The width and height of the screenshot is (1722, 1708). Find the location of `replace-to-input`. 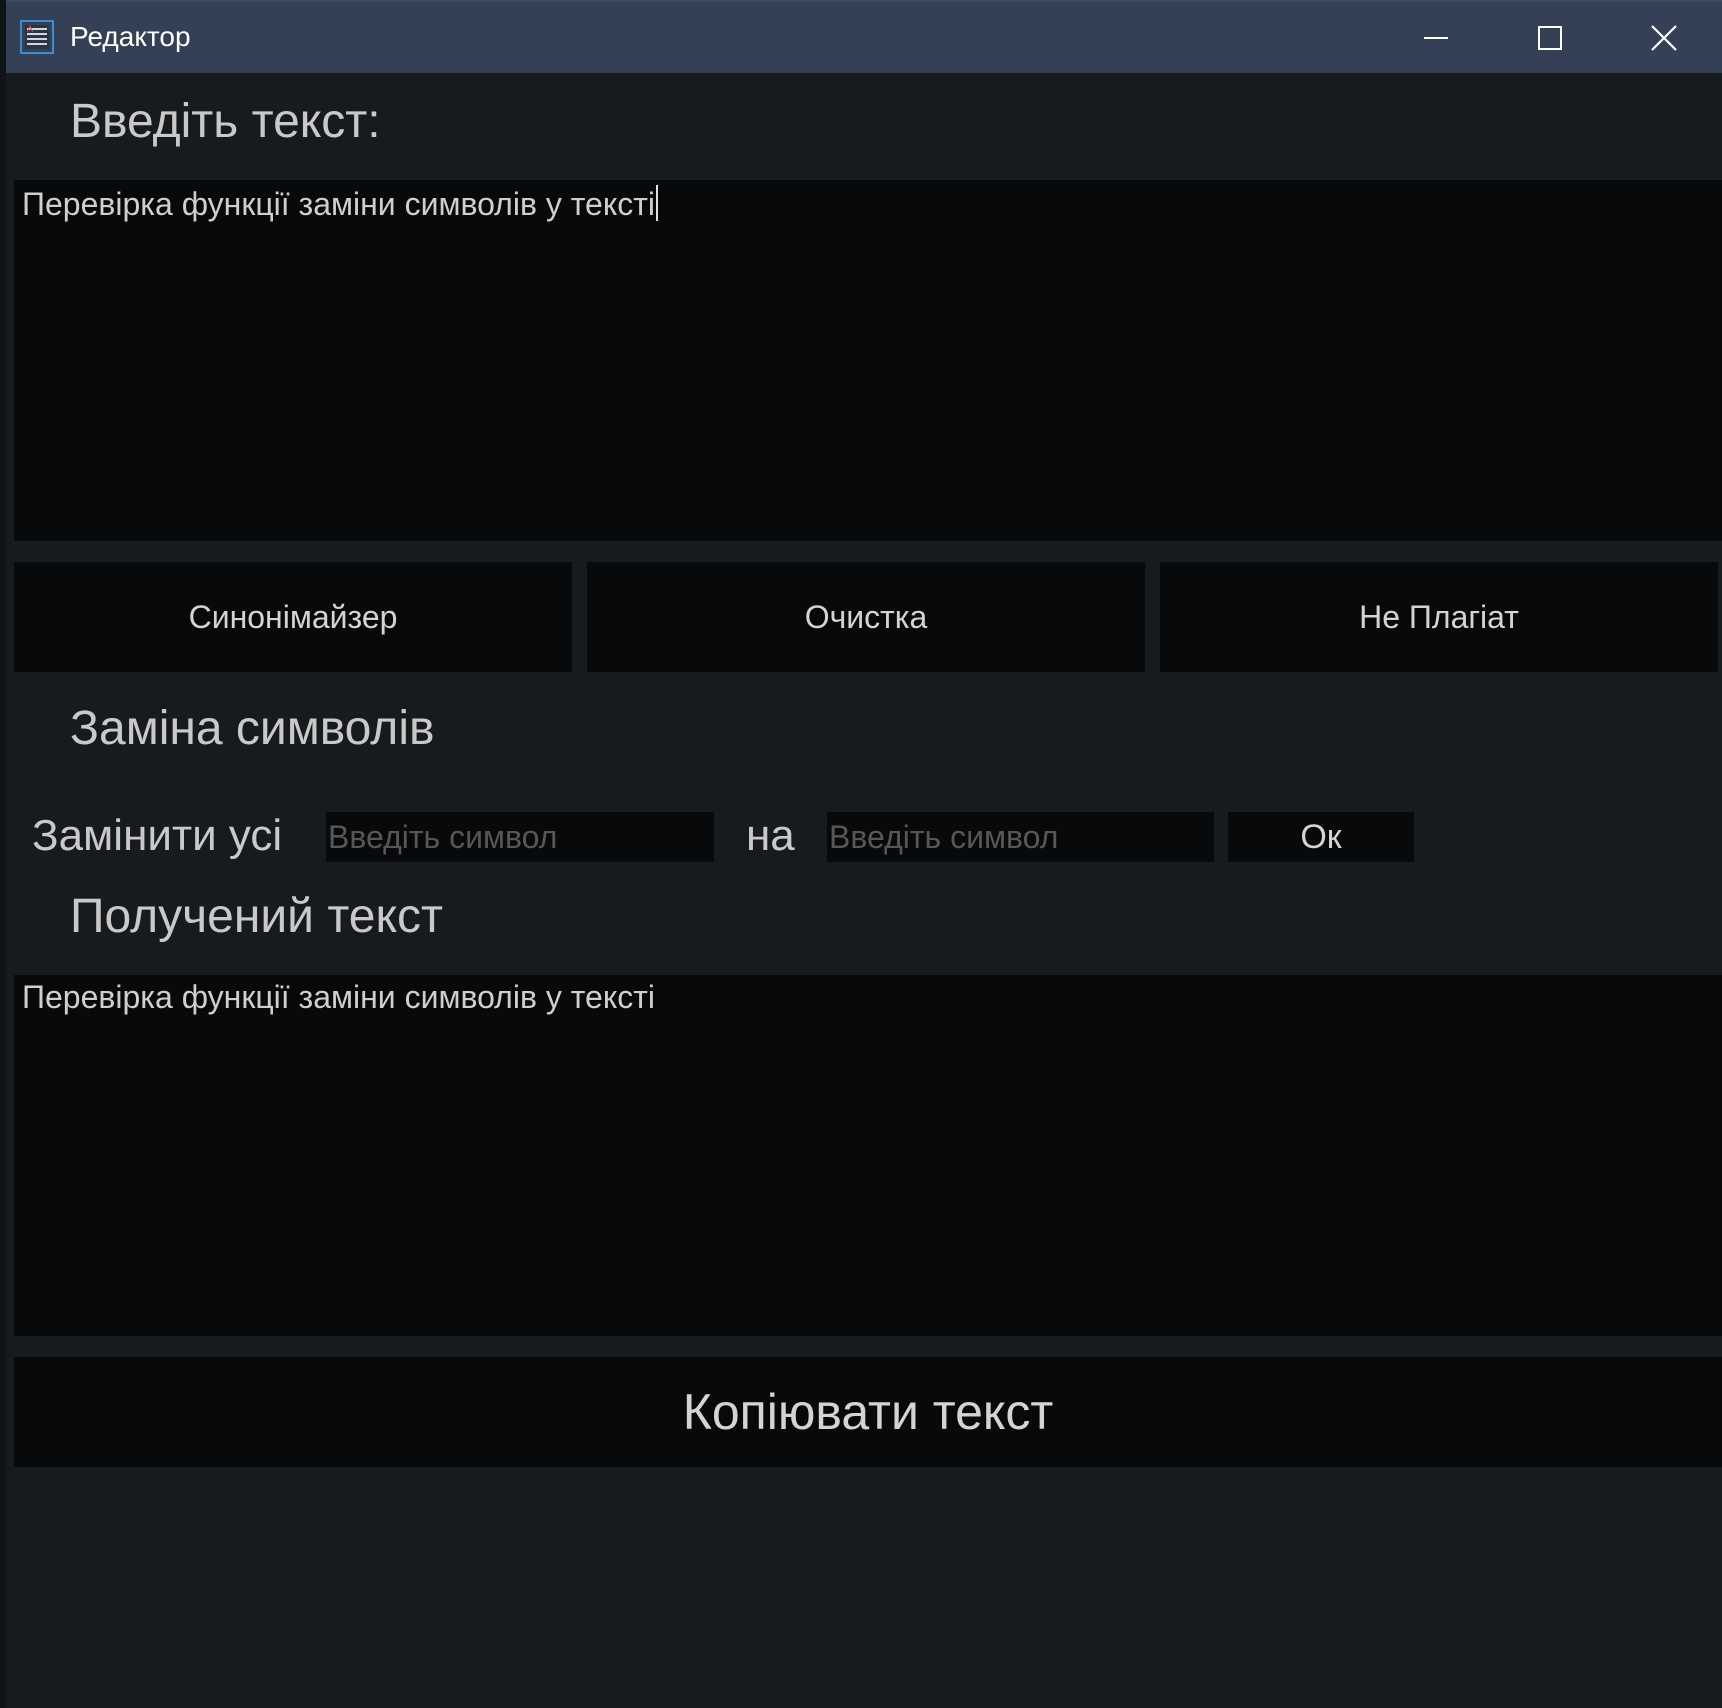

replace-to-input is located at coordinates (1020, 837).